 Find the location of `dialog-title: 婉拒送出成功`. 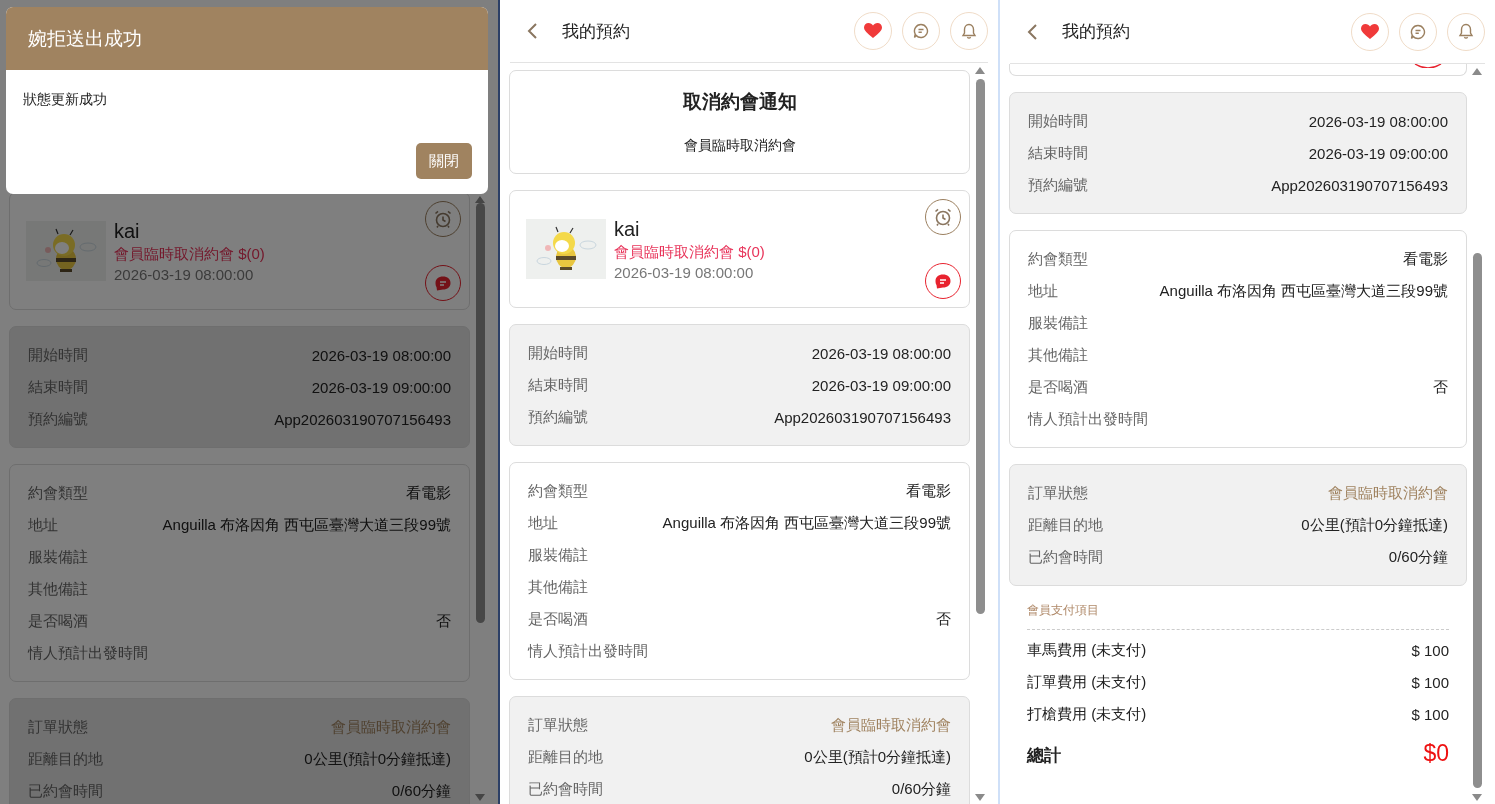

dialog-title: 婉拒送出成功 is located at coordinates (247, 38).